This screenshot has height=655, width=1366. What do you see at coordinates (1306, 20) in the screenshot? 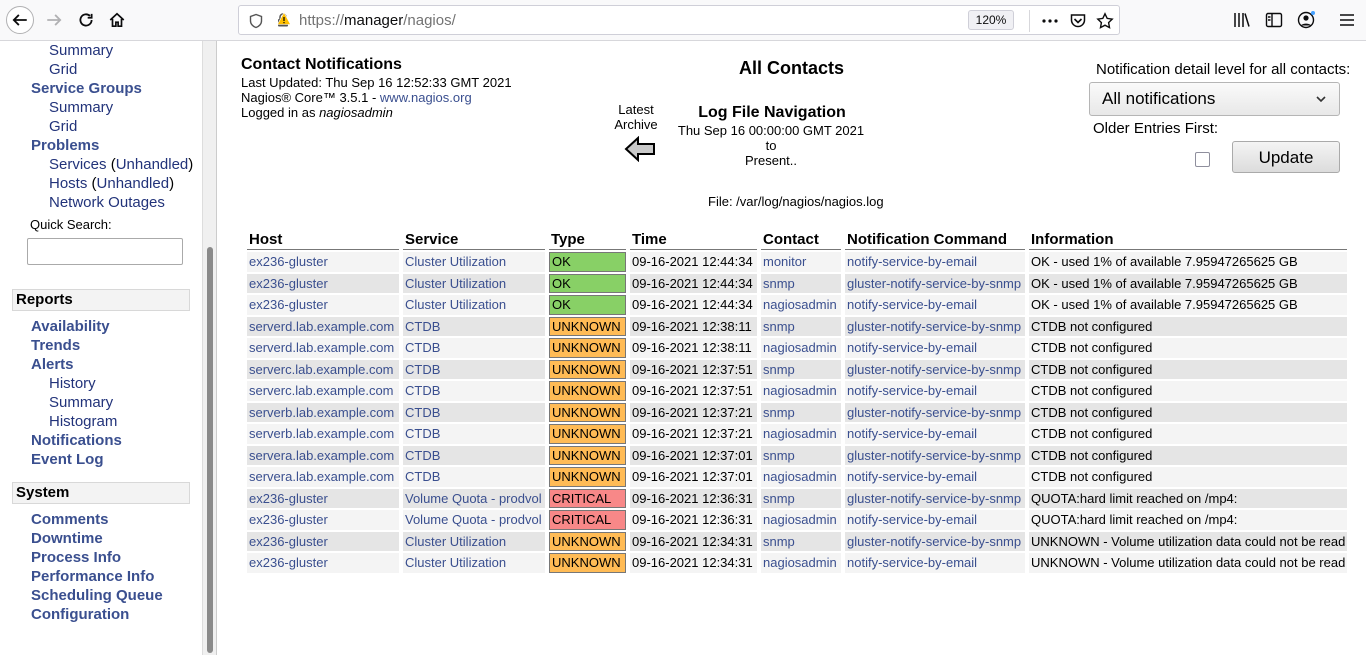
I see `account-icon` at bounding box center [1306, 20].